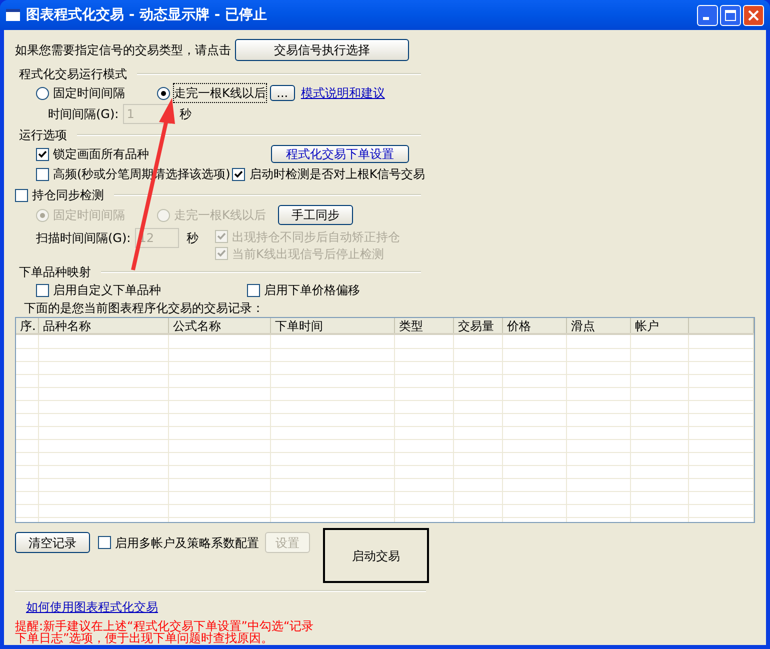 This screenshot has width=770, height=649. What do you see at coordinates (92, 607) in the screenshot?
I see `help-link: 如何使用图表程式化交易` at bounding box center [92, 607].